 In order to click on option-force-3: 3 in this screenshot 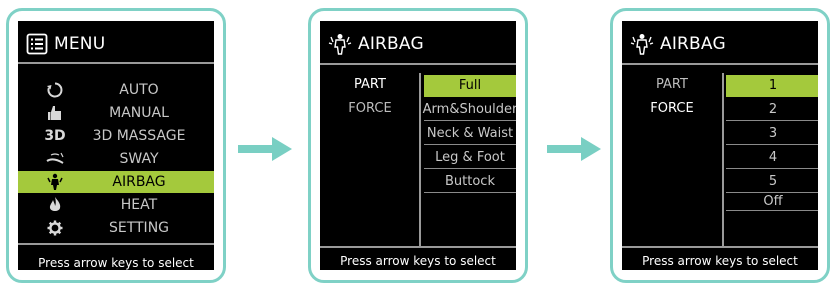, I will do `click(772, 134)`.